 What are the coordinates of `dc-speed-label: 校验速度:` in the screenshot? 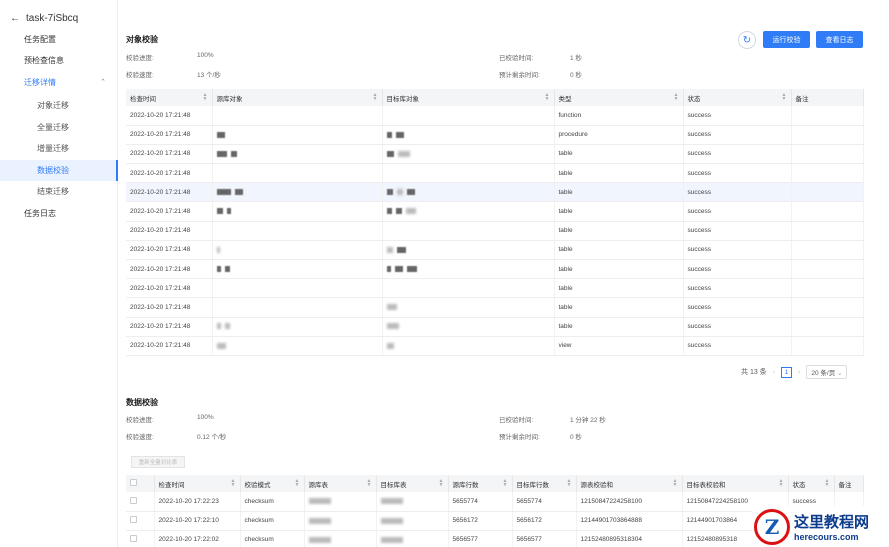 It's located at (140, 437).